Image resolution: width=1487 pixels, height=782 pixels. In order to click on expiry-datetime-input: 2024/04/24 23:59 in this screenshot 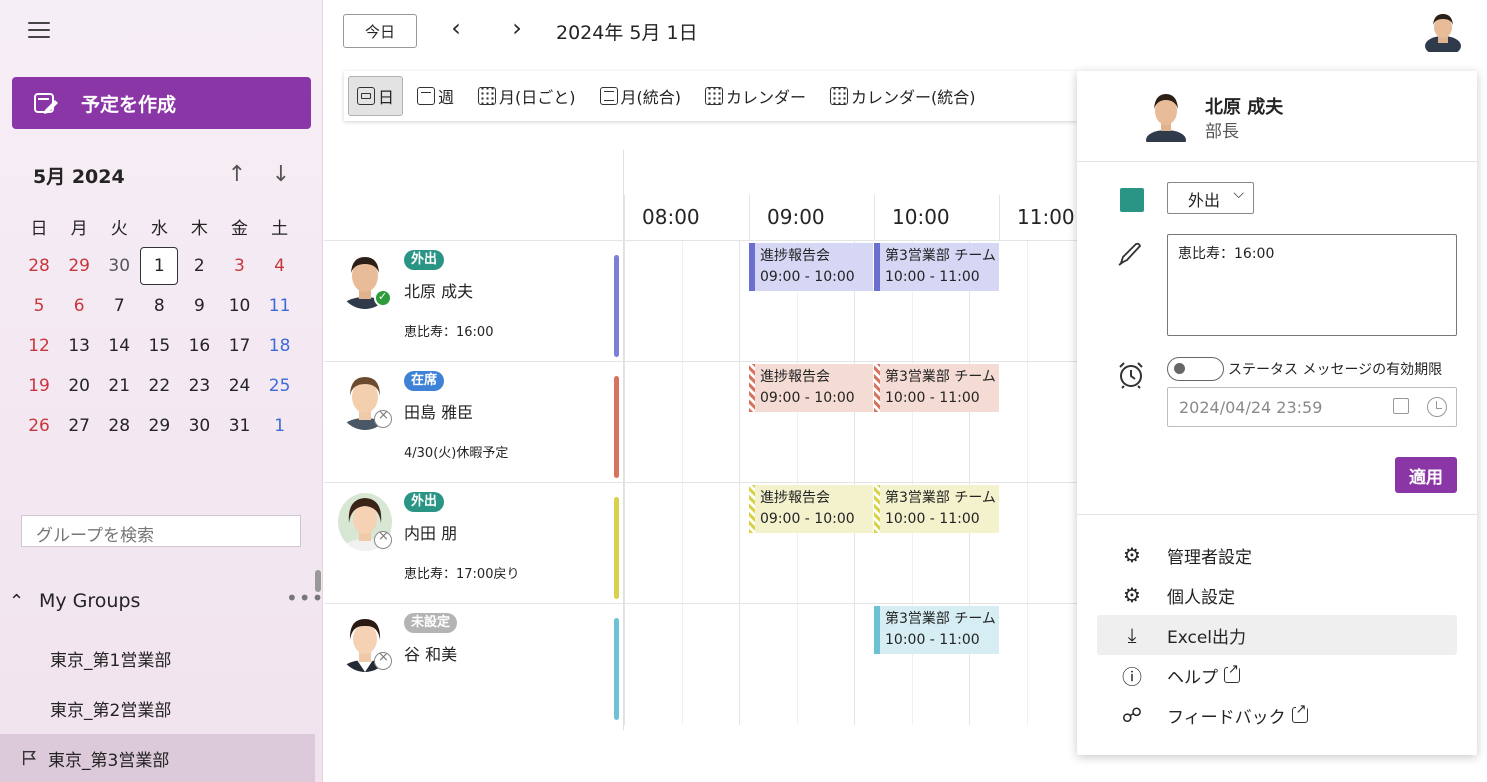, I will do `click(1312, 407)`.